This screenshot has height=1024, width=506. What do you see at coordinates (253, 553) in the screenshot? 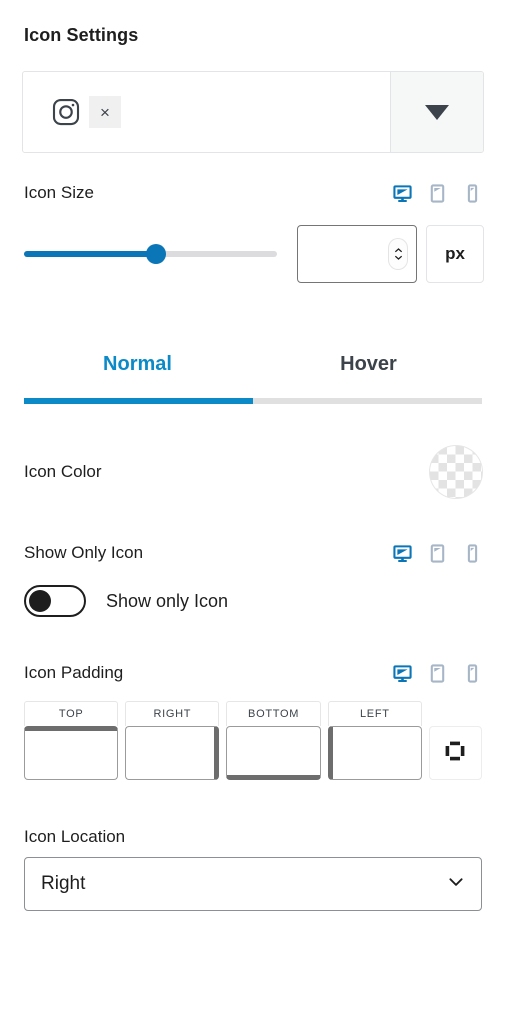
I see `show-only-icon-header: Show Only Icon` at bounding box center [253, 553].